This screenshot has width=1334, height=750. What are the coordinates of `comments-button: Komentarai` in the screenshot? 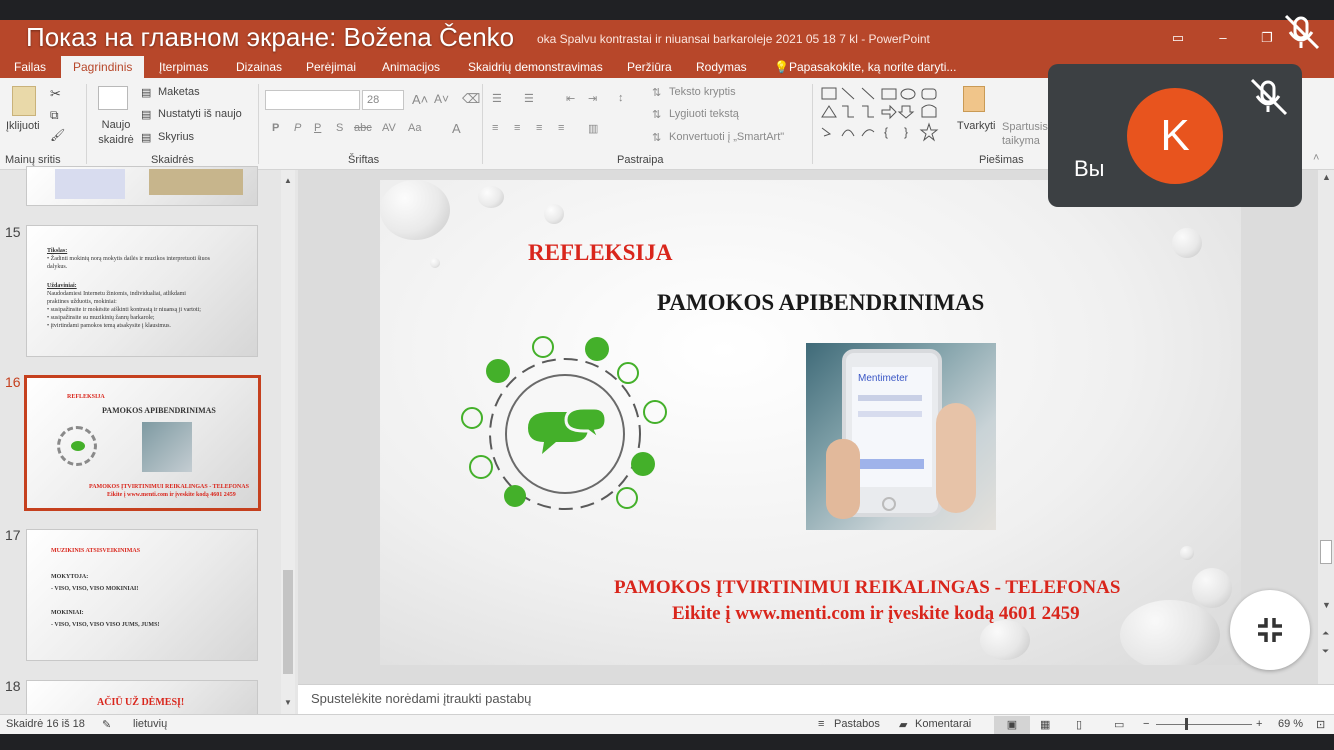 It's located at (943, 724).